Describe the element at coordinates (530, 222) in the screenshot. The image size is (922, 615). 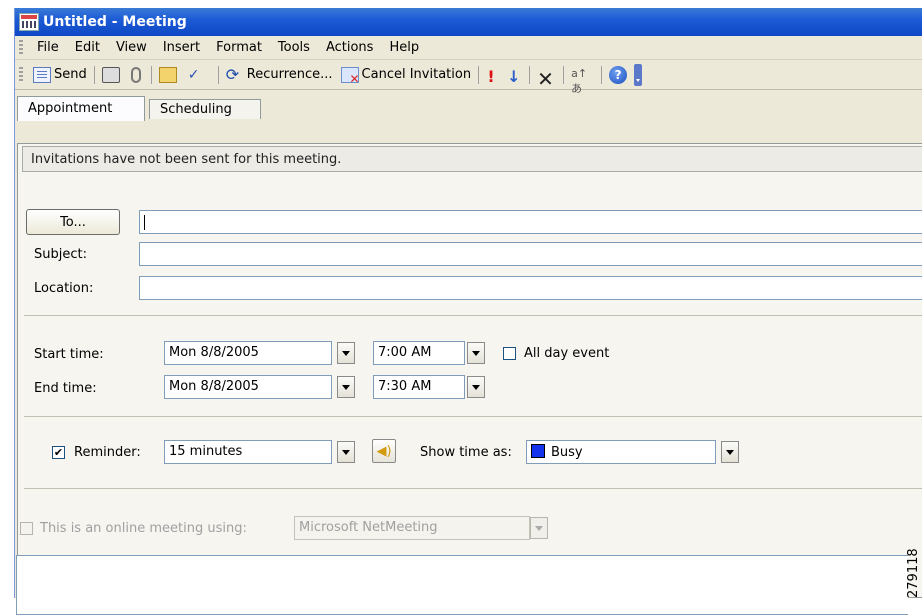
I see `to-input` at that location.